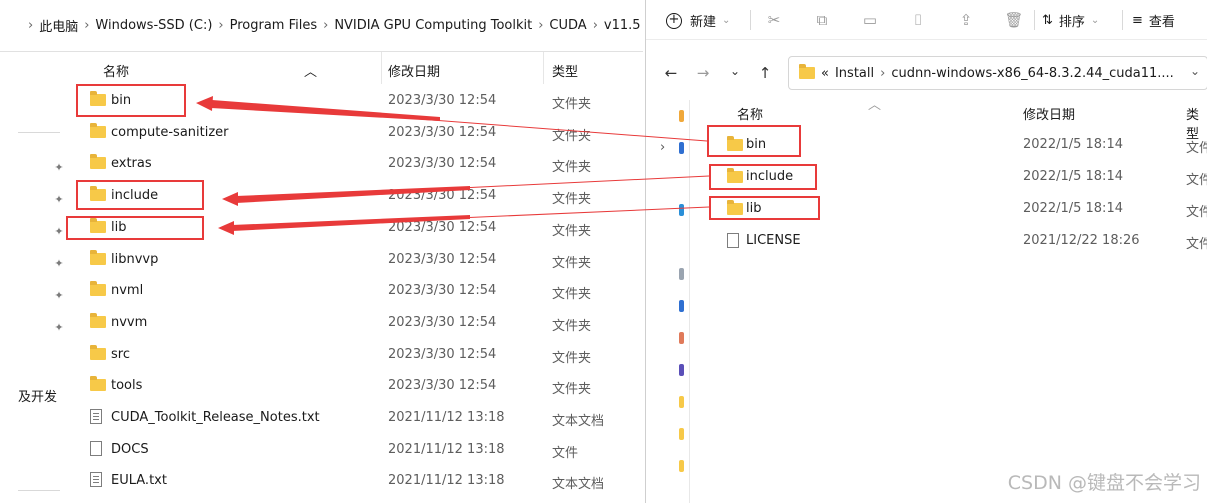 This screenshot has height=503, width=1207. What do you see at coordinates (37, 395) in the screenshot?
I see `nav-item-label: 及开发` at bounding box center [37, 395].